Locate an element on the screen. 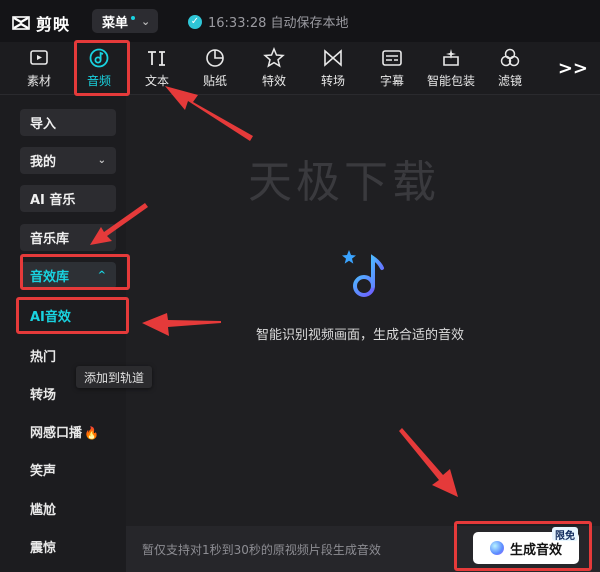 The width and height of the screenshot is (600, 572). text-ti-icon is located at coordinates (156, 58).